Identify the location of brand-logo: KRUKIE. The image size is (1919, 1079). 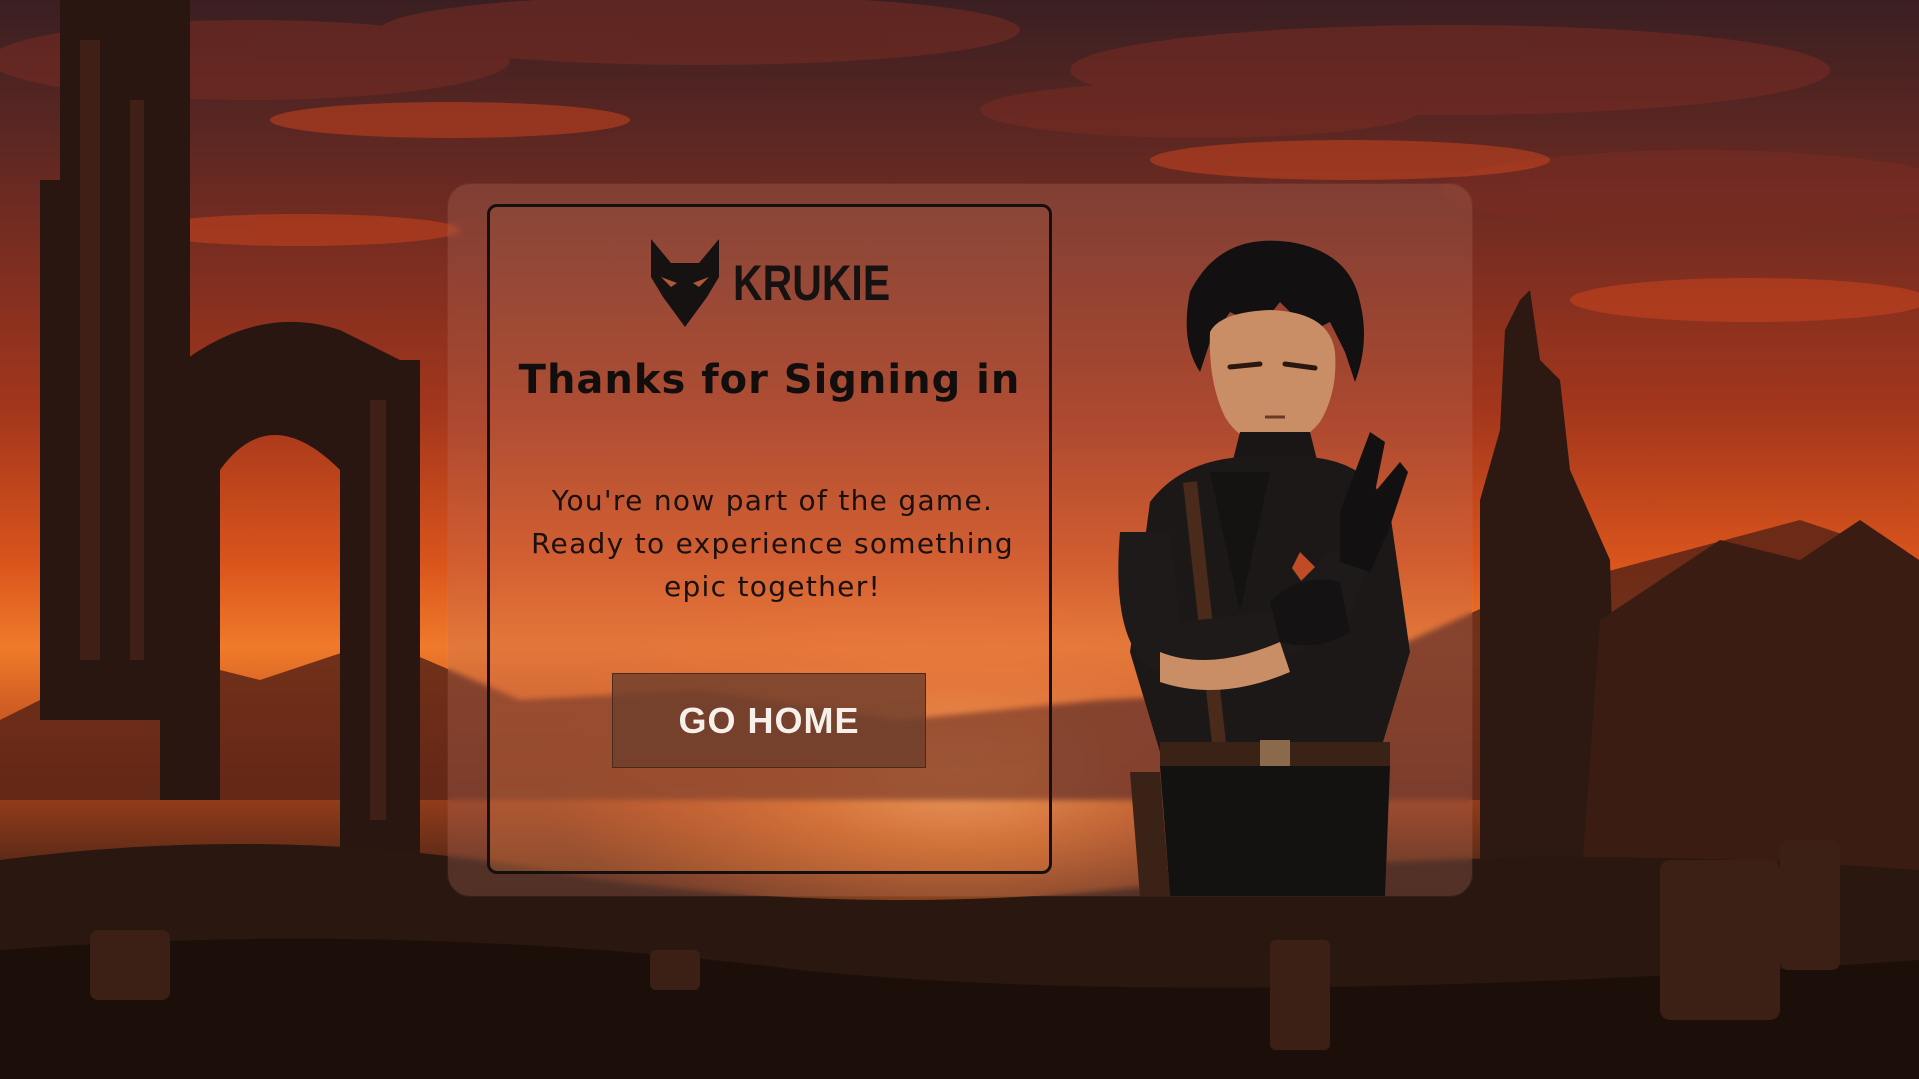
(769, 283).